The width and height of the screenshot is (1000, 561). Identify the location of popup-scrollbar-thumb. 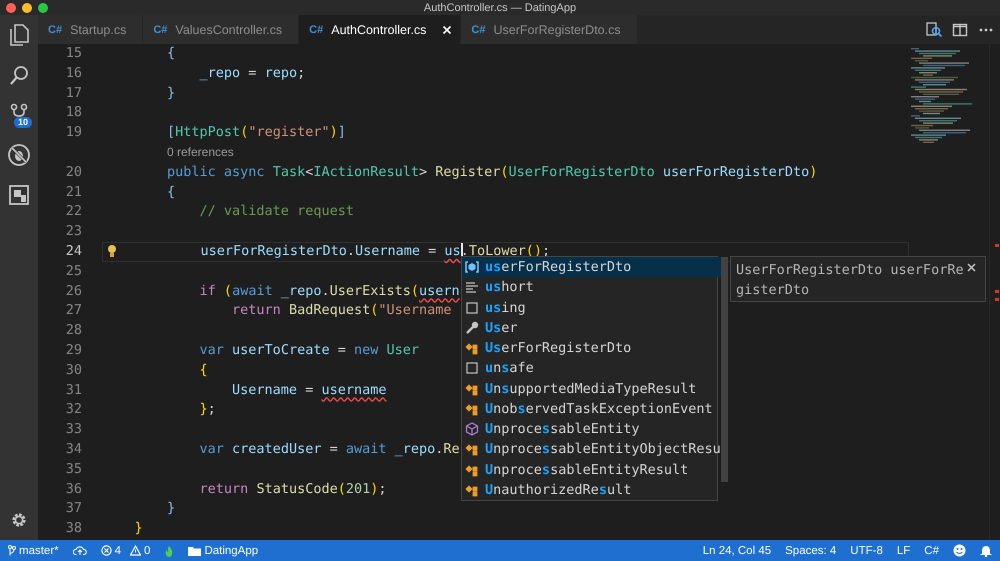
(724, 369).